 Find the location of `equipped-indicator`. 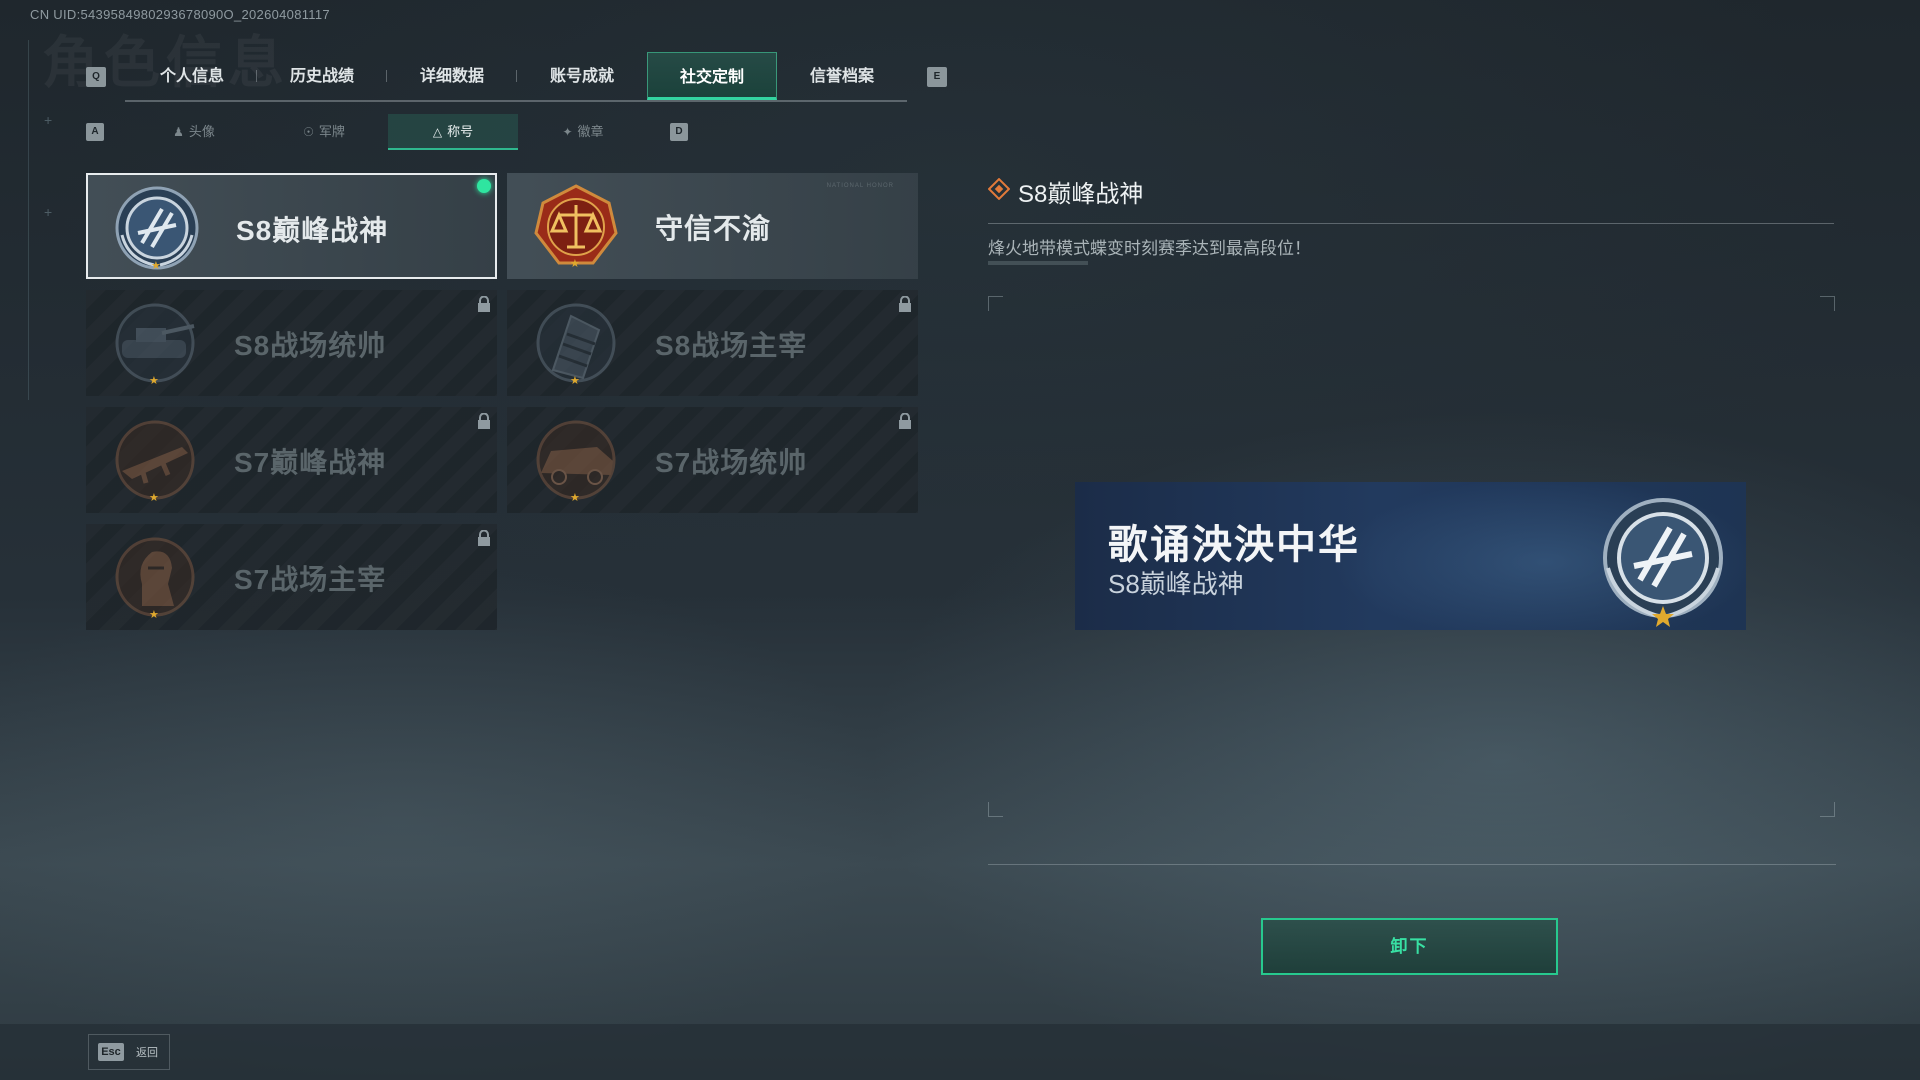

equipped-indicator is located at coordinates (484, 186).